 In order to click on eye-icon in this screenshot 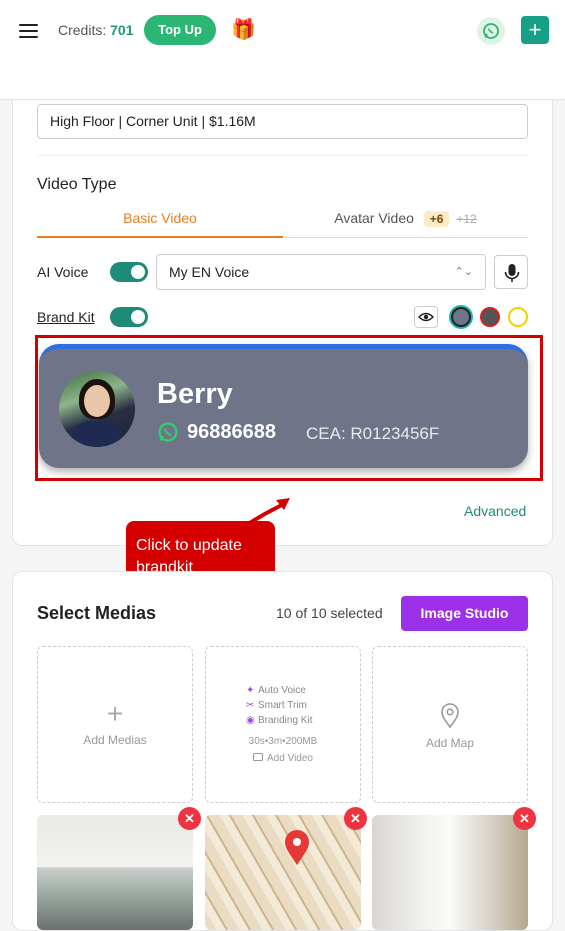, I will do `click(426, 317)`.